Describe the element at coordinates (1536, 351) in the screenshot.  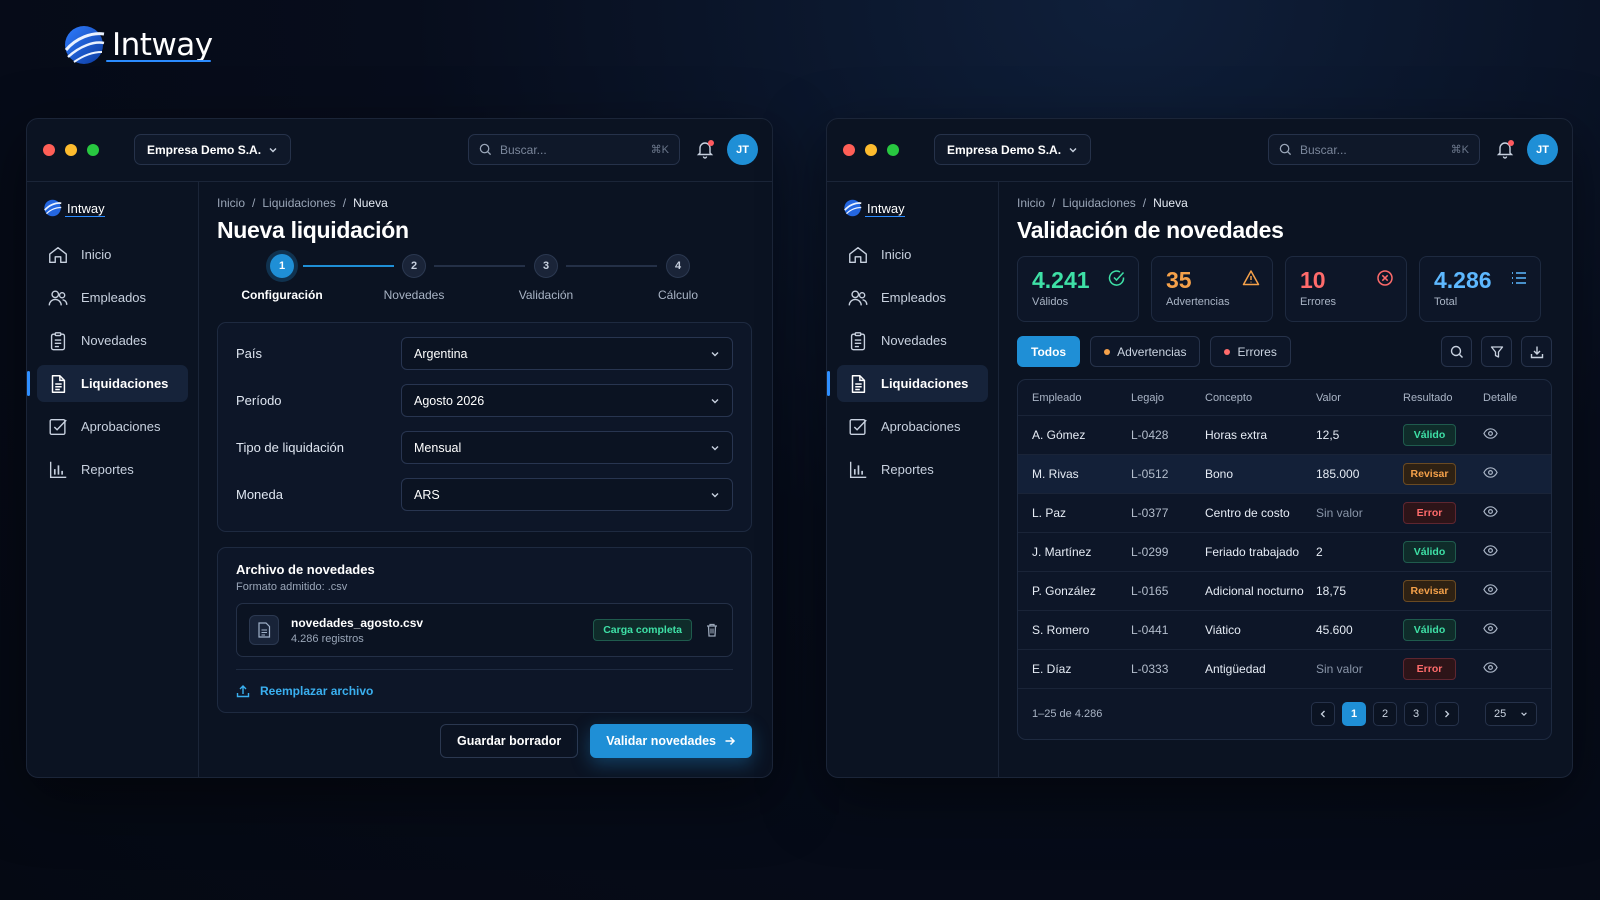
I see `download-button` at that location.